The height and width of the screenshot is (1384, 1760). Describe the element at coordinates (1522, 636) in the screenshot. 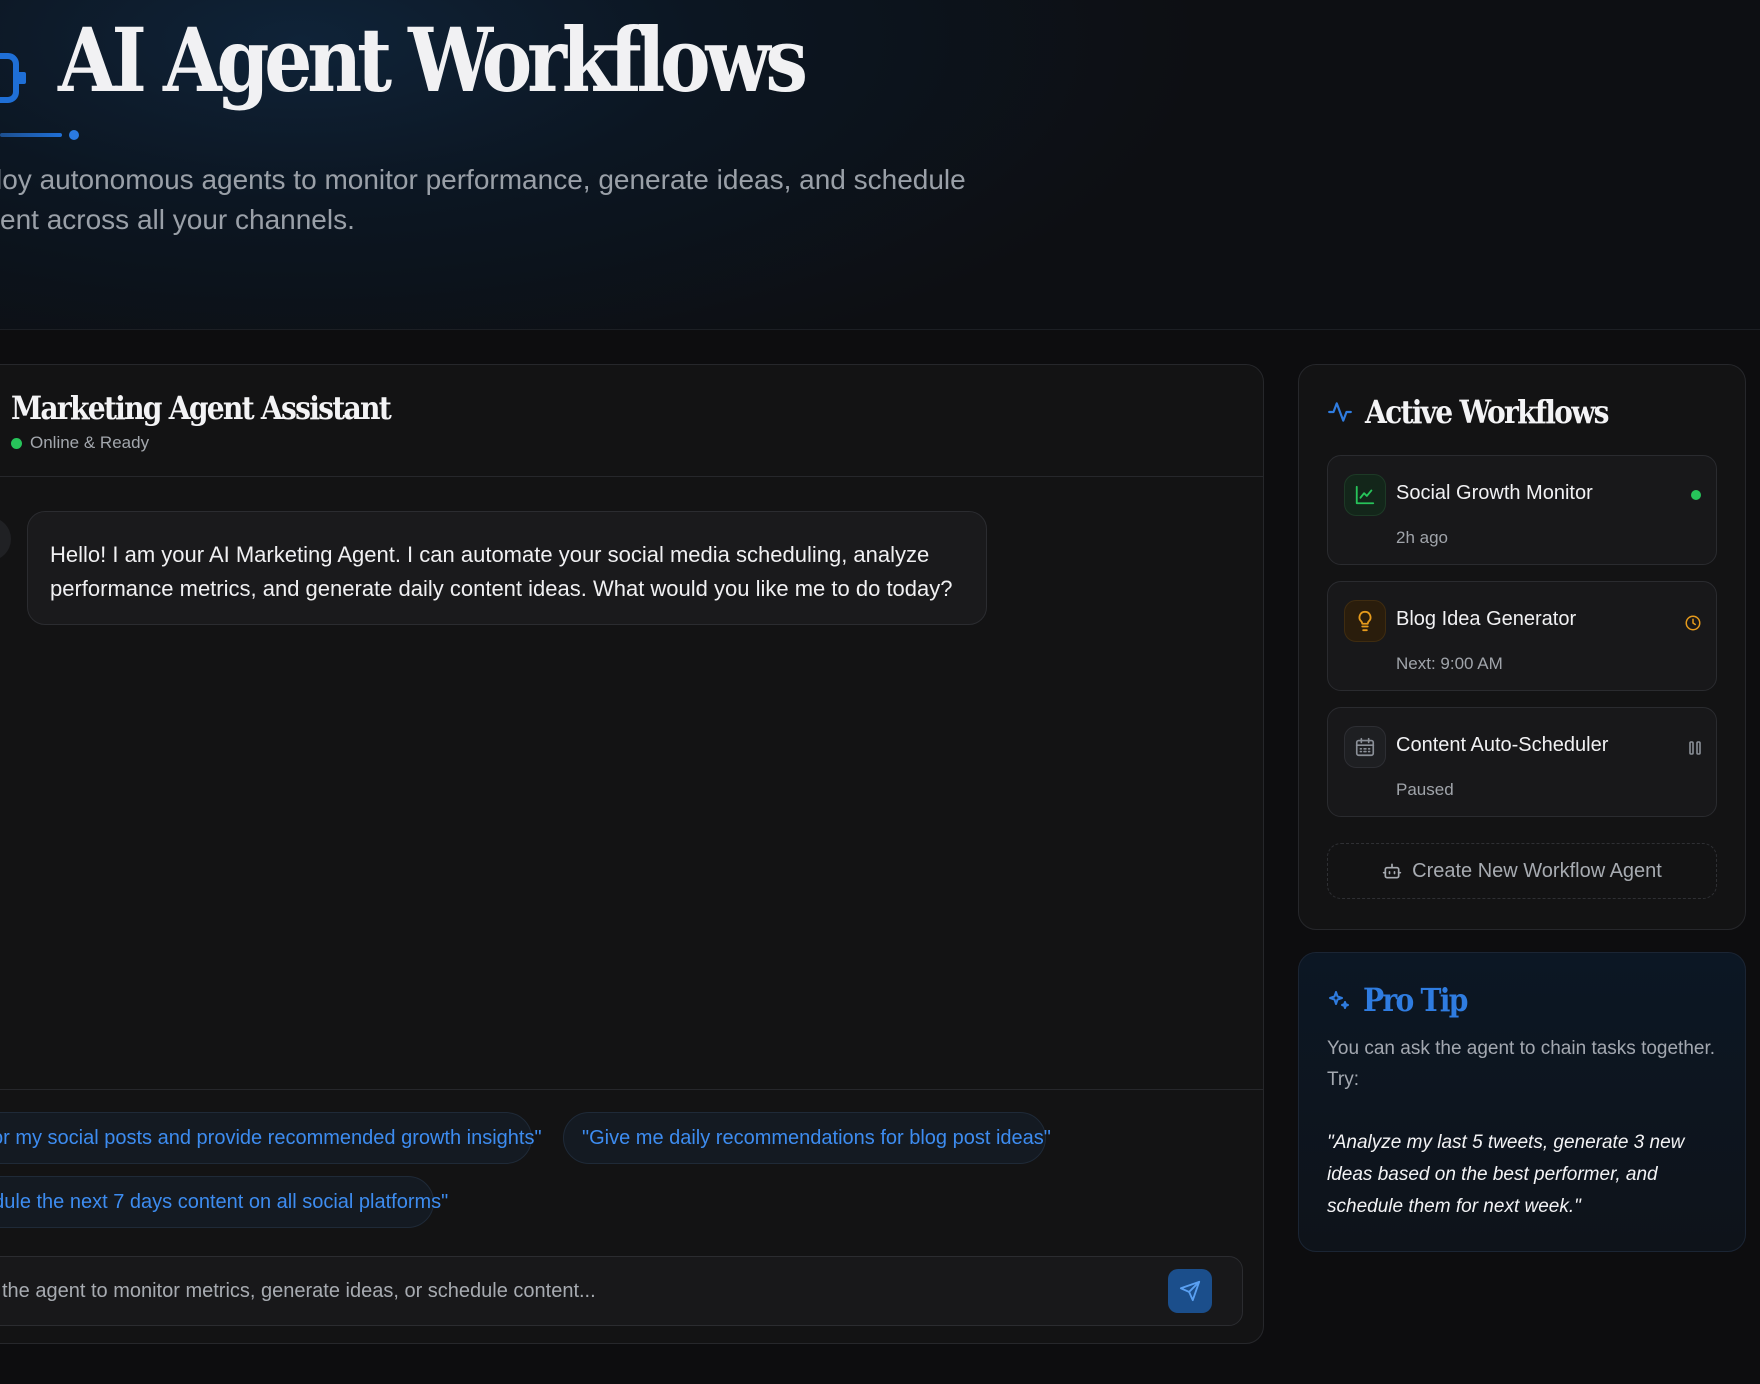

I see `workflow-card-blog-idea: Blog Idea Generator Next: 9:00 AM` at that location.